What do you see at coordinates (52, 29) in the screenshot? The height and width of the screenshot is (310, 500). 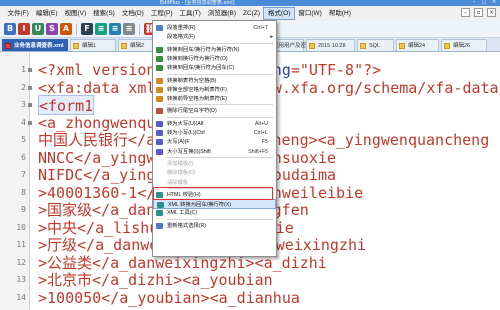 I see `strikethrough-button: S` at bounding box center [52, 29].